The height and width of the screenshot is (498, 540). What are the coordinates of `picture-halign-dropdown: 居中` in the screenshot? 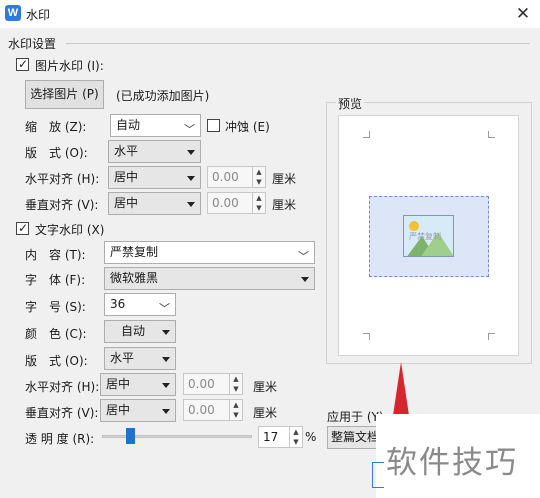 It's located at (154, 177).